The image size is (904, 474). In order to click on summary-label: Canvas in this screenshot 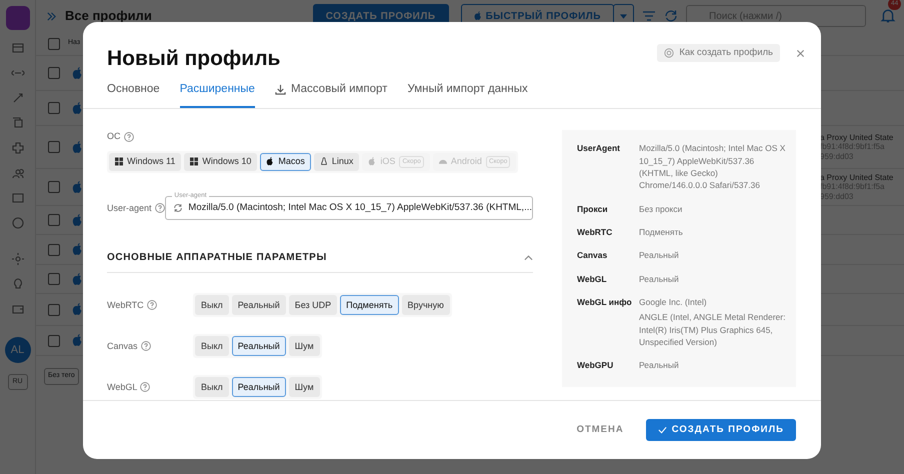, I will do `click(592, 255)`.